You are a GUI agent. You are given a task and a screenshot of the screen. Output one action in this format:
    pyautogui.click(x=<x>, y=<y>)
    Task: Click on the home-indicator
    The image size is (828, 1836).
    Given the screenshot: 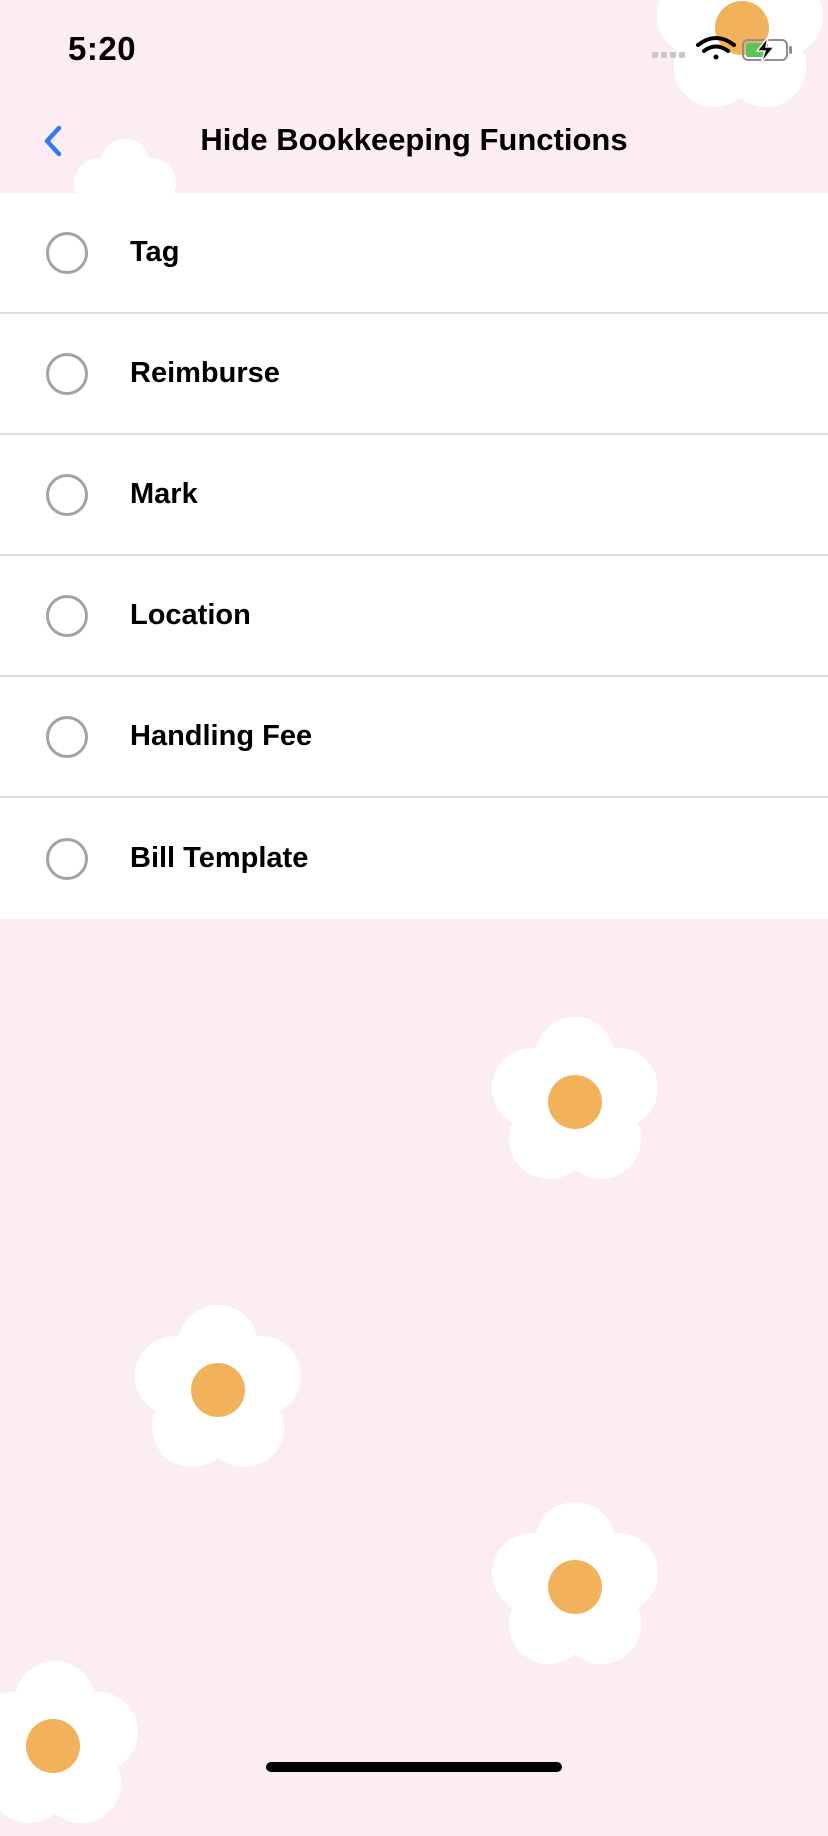 What is the action you would take?
    pyautogui.click(x=414, y=1767)
    